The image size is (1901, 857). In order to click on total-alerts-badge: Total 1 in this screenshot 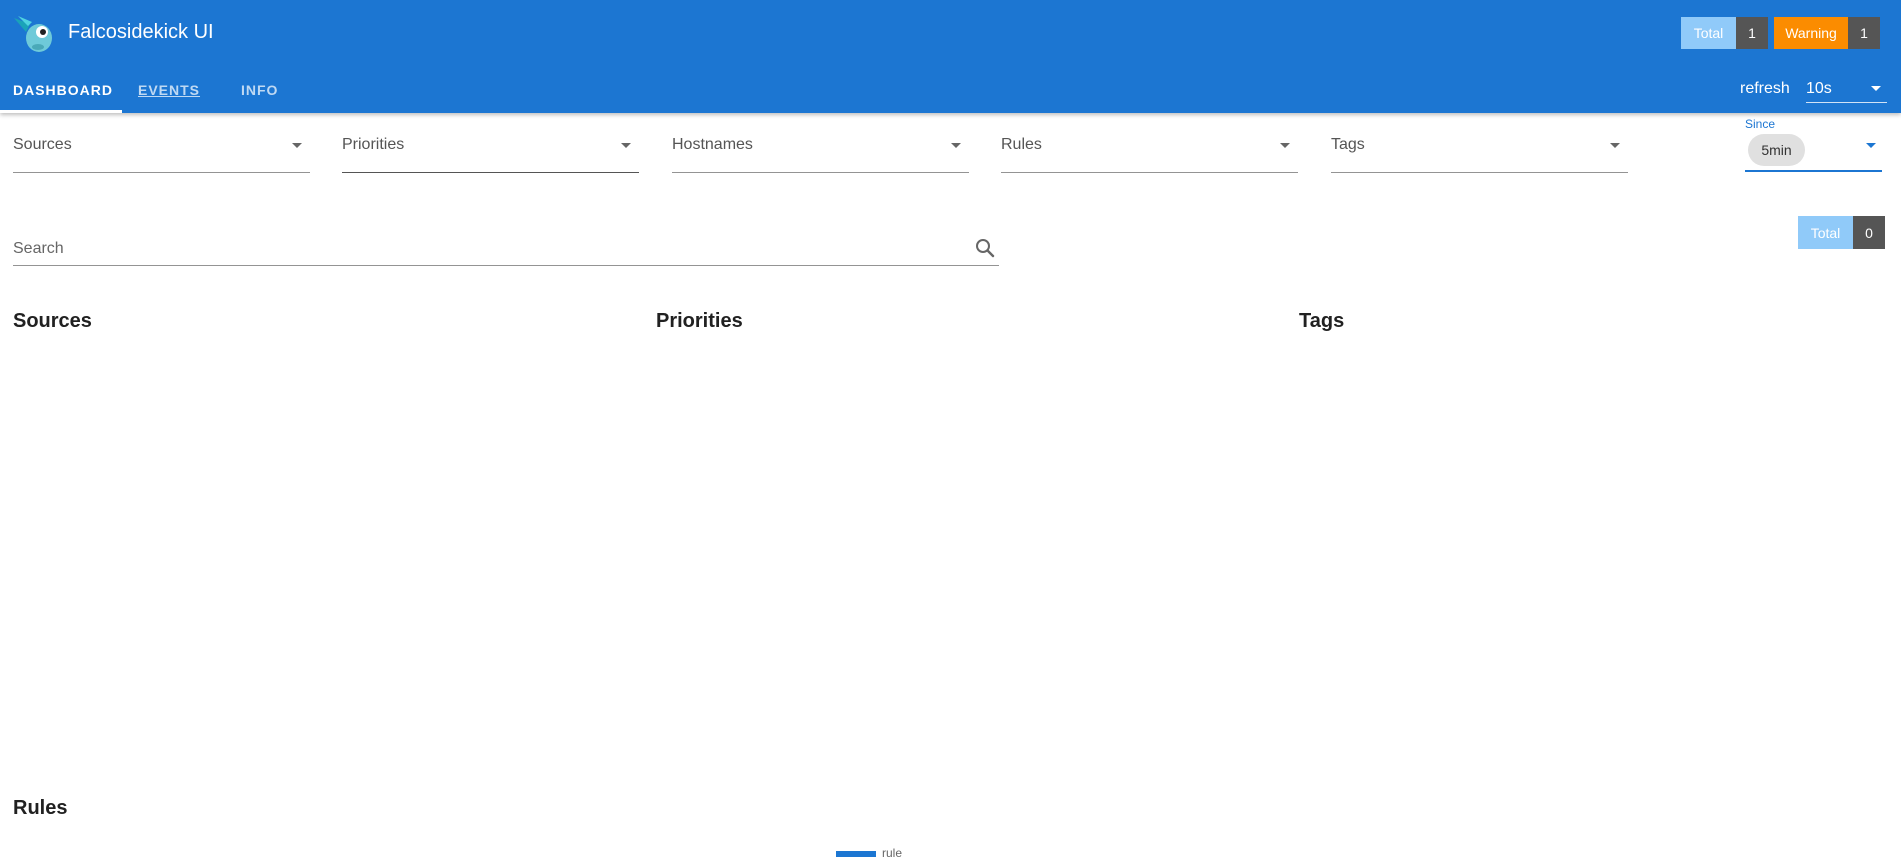, I will do `click(1724, 33)`.